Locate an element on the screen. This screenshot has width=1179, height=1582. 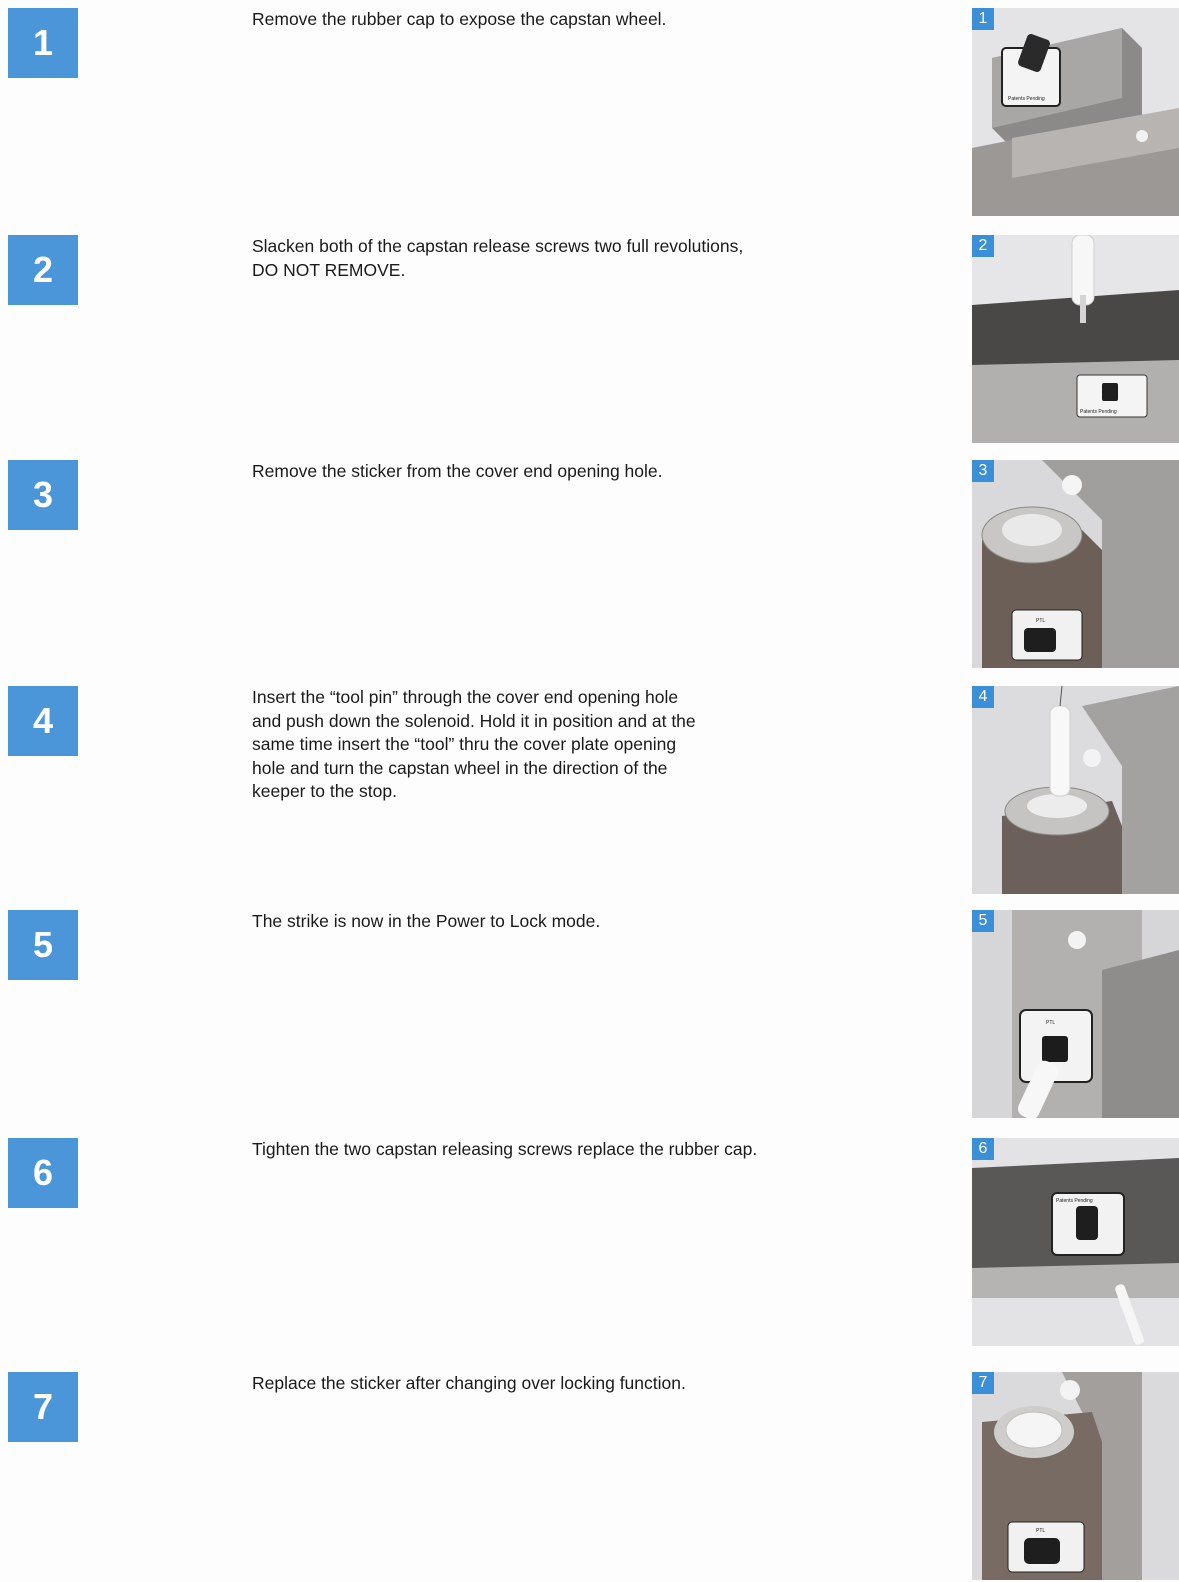
step-photo: 6 Patents Pending is located at coordinates (1075, 1242).